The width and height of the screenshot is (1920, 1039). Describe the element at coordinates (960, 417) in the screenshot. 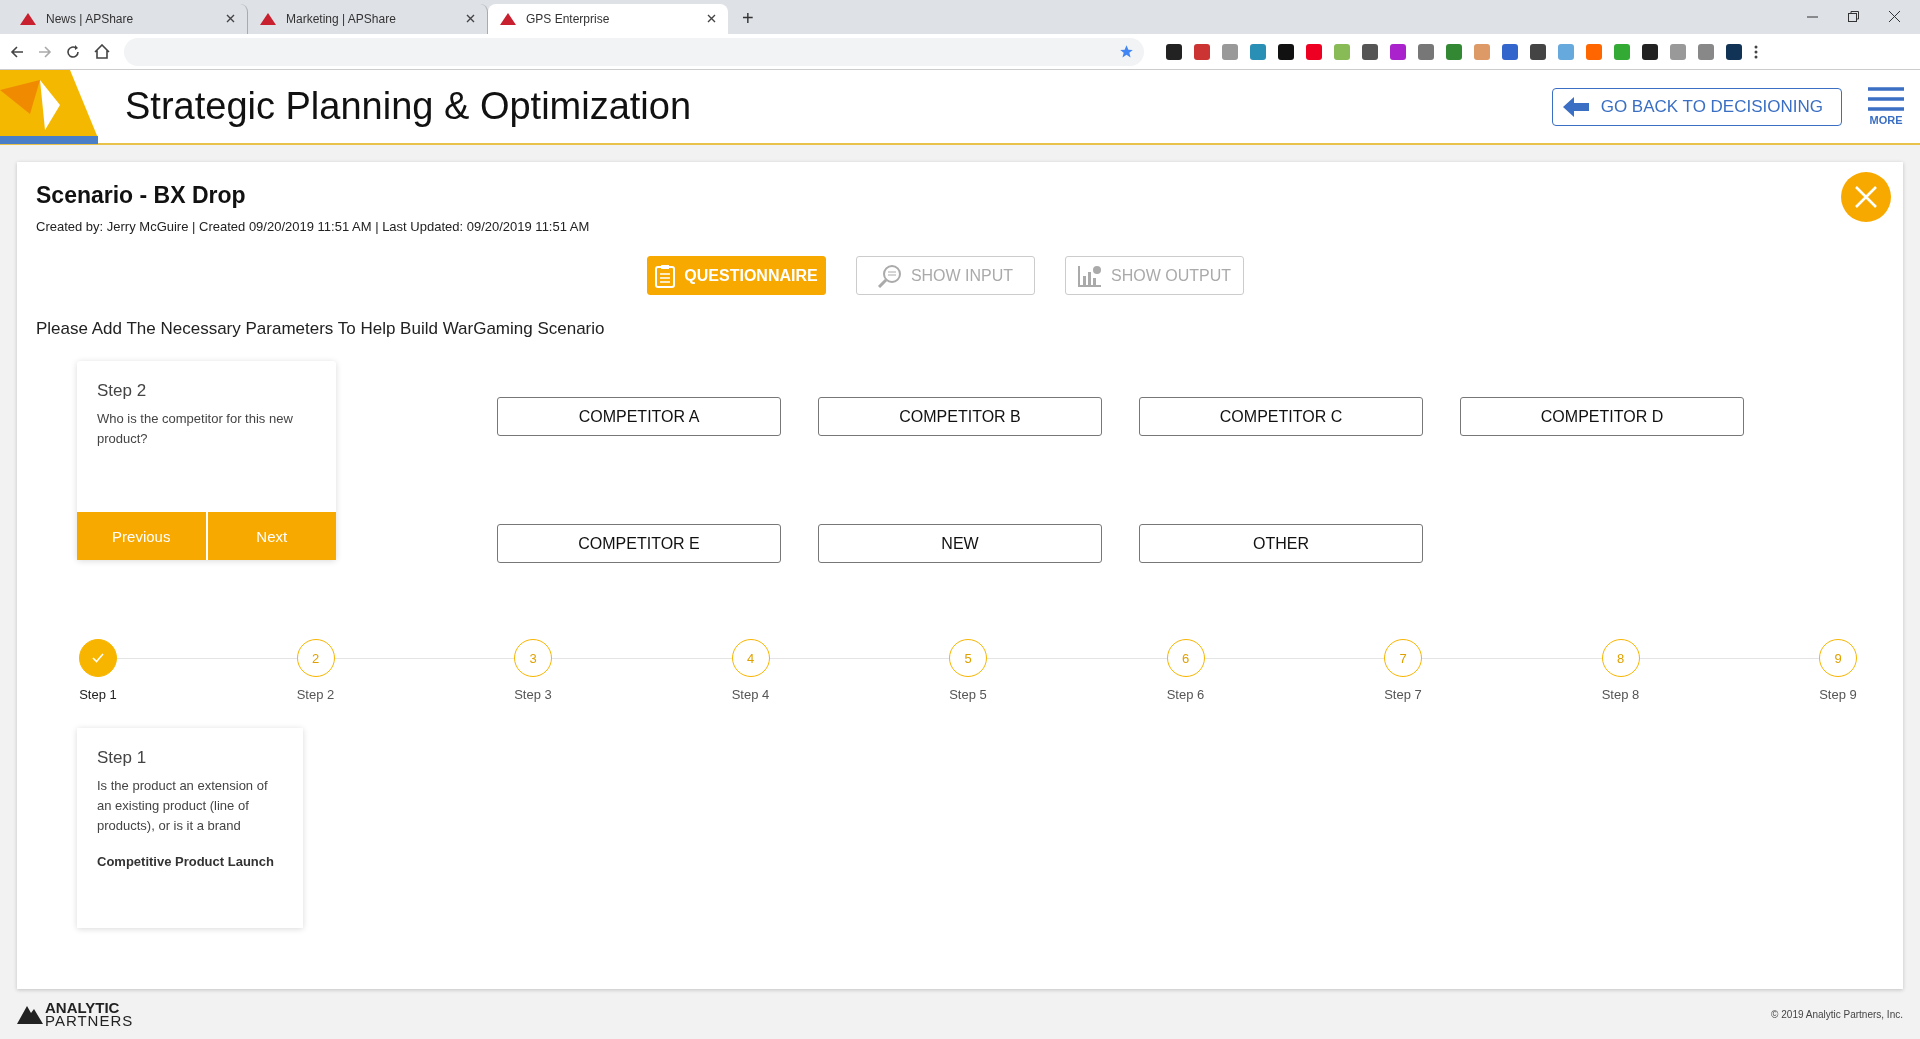

I see `option-button: COMPETITOR B` at that location.